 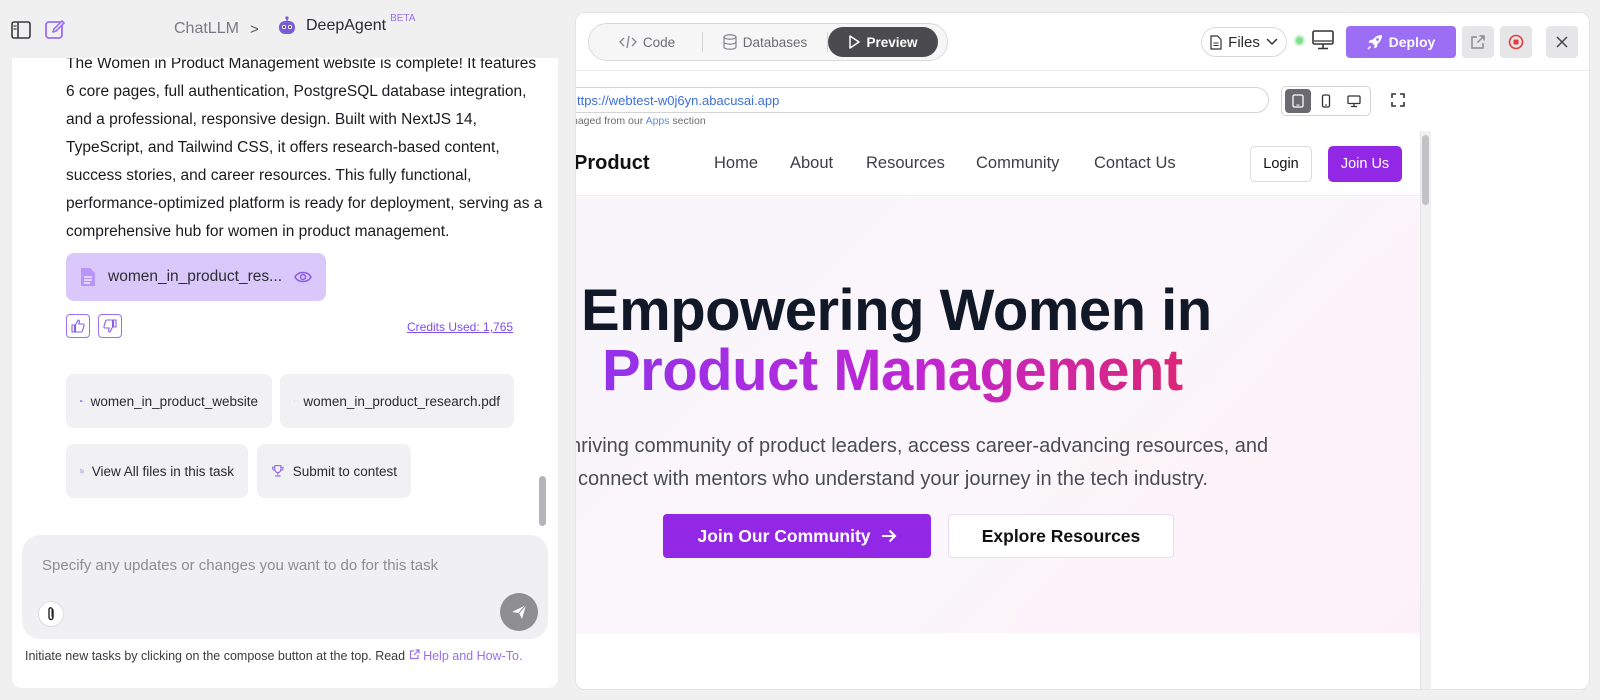 I want to click on fullscreen-icon, so click(x=1398, y=102).